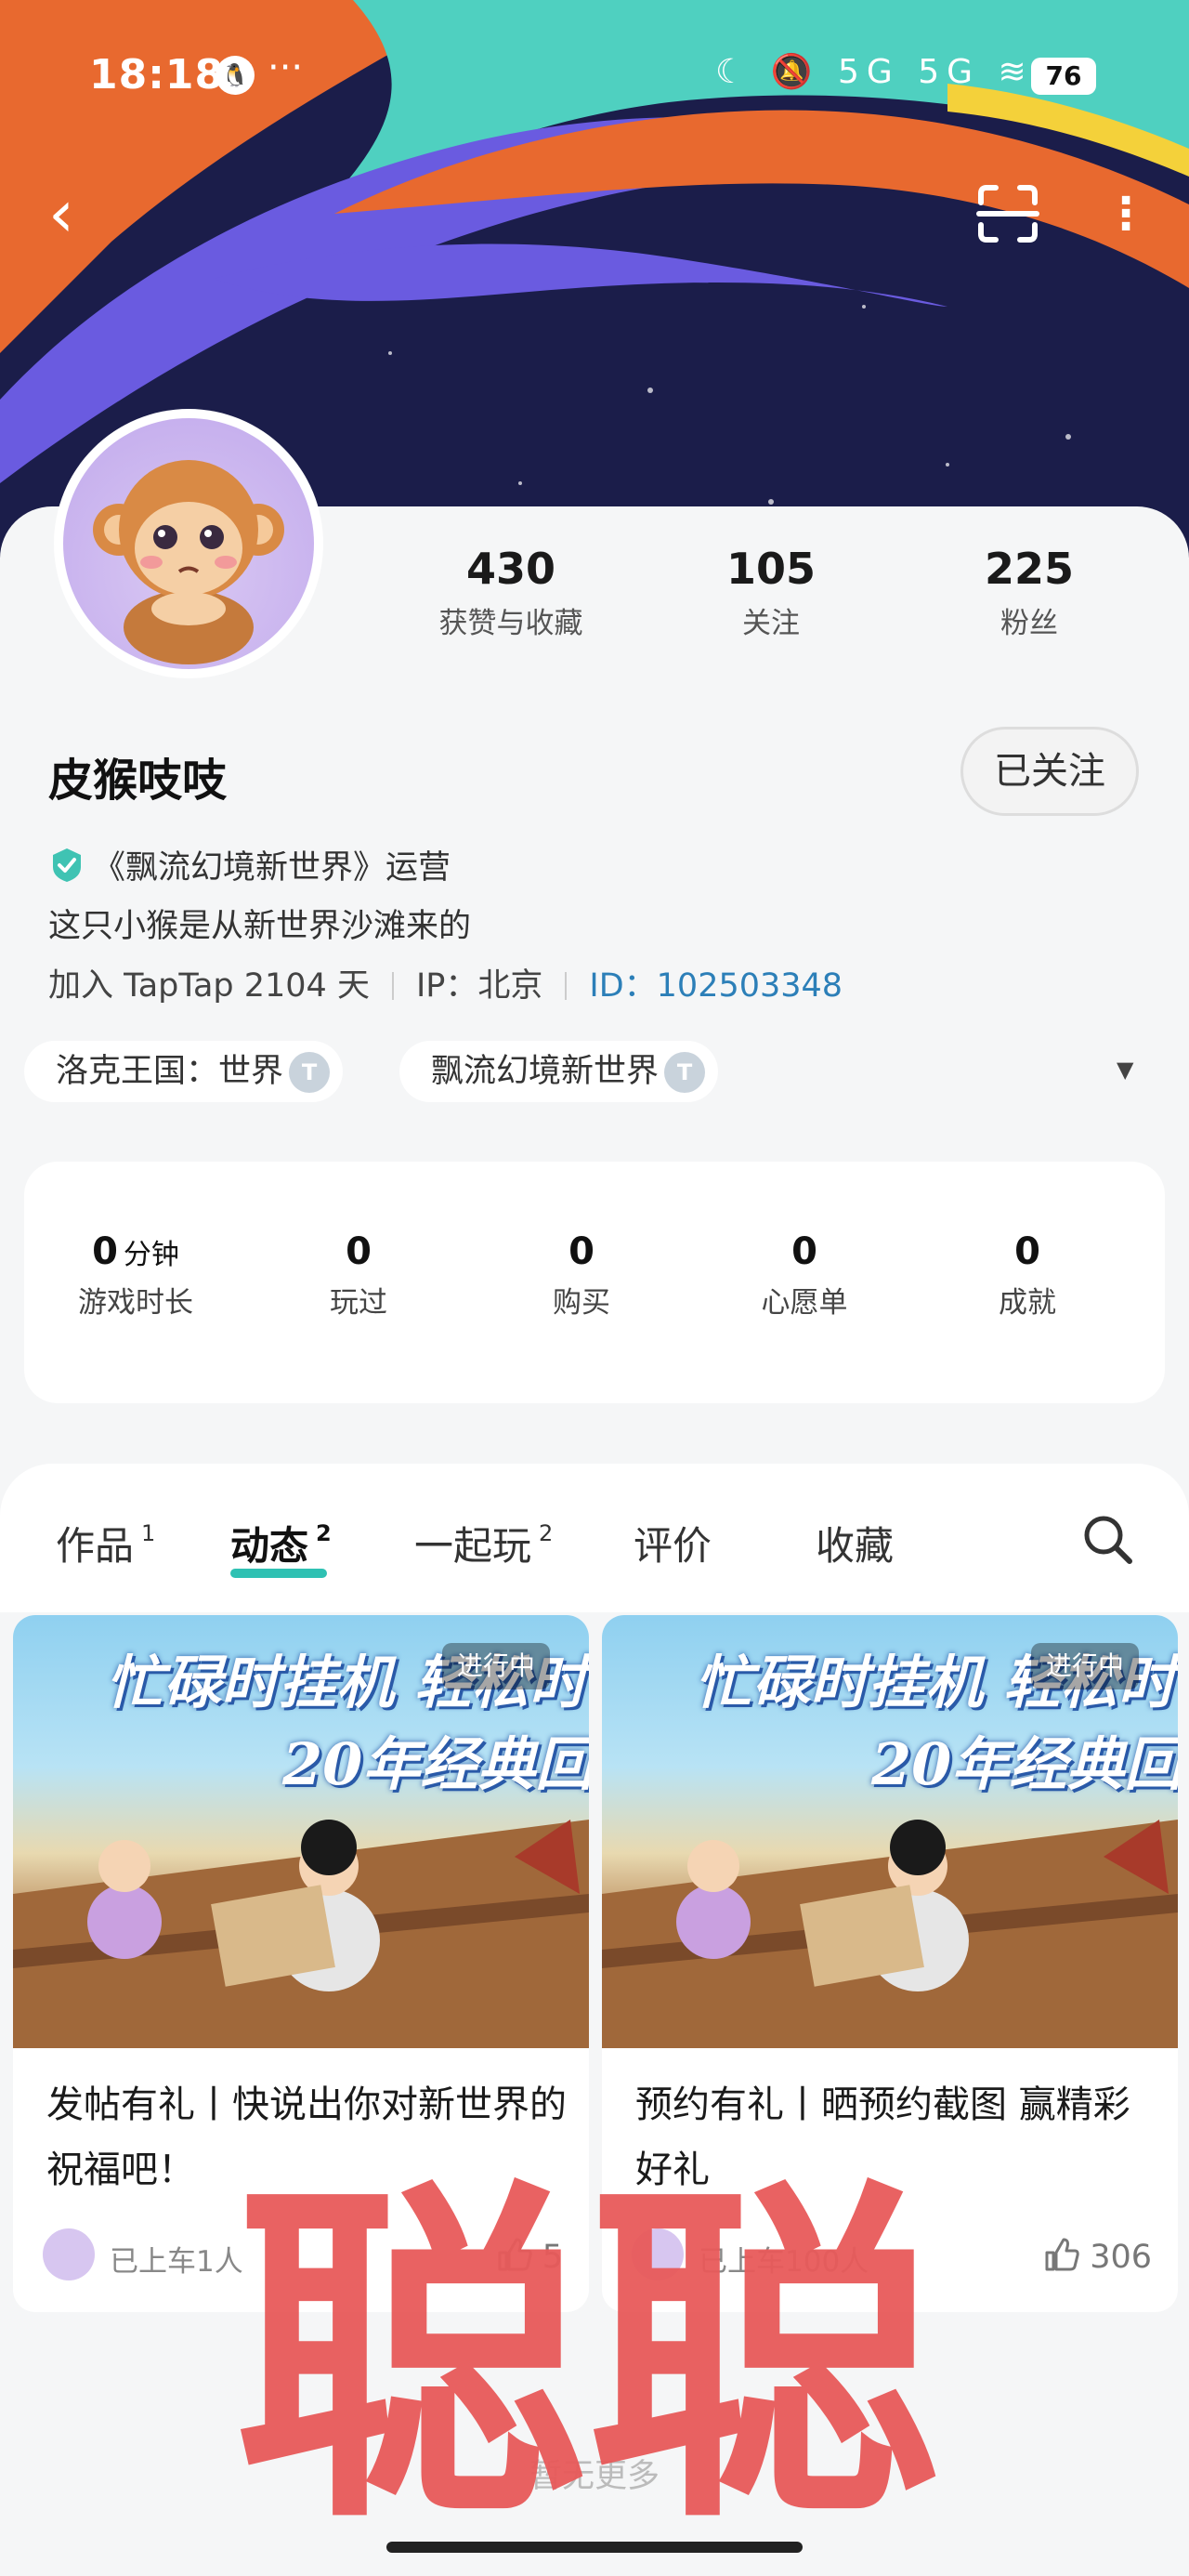  I want to click on tab-play-together: 一起玩 2, so click(484, 1543).